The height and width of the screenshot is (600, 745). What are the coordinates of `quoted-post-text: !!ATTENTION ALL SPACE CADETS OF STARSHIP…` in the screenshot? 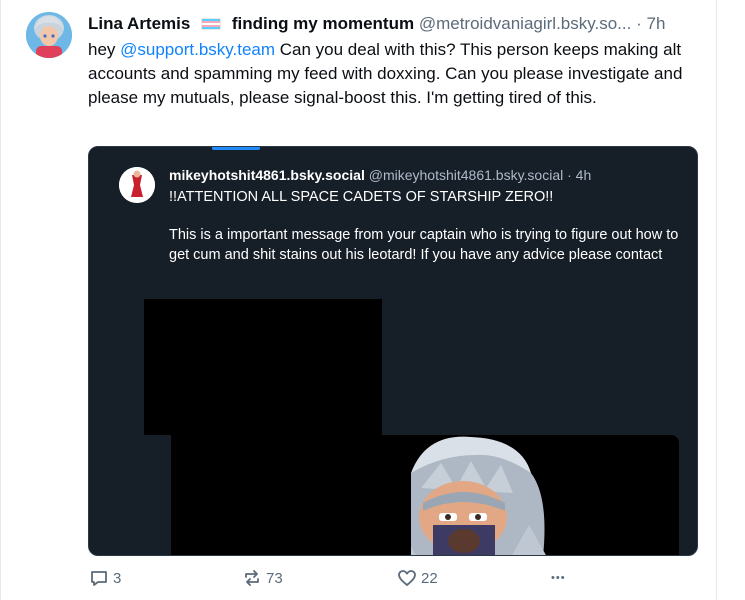 It's located at (429, 226).